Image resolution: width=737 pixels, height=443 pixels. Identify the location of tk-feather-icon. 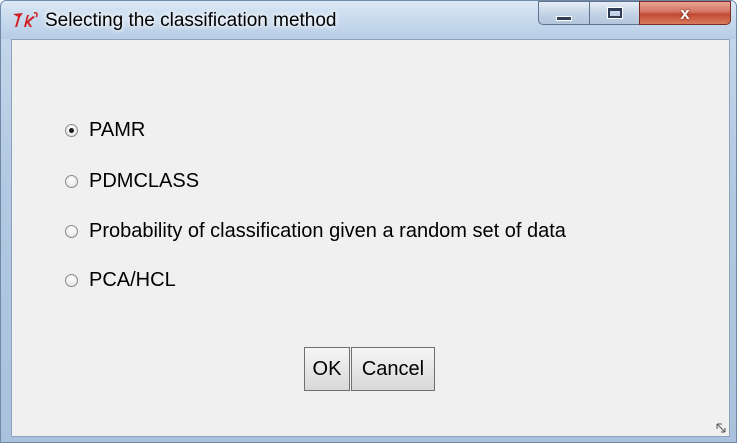
(25, 19).